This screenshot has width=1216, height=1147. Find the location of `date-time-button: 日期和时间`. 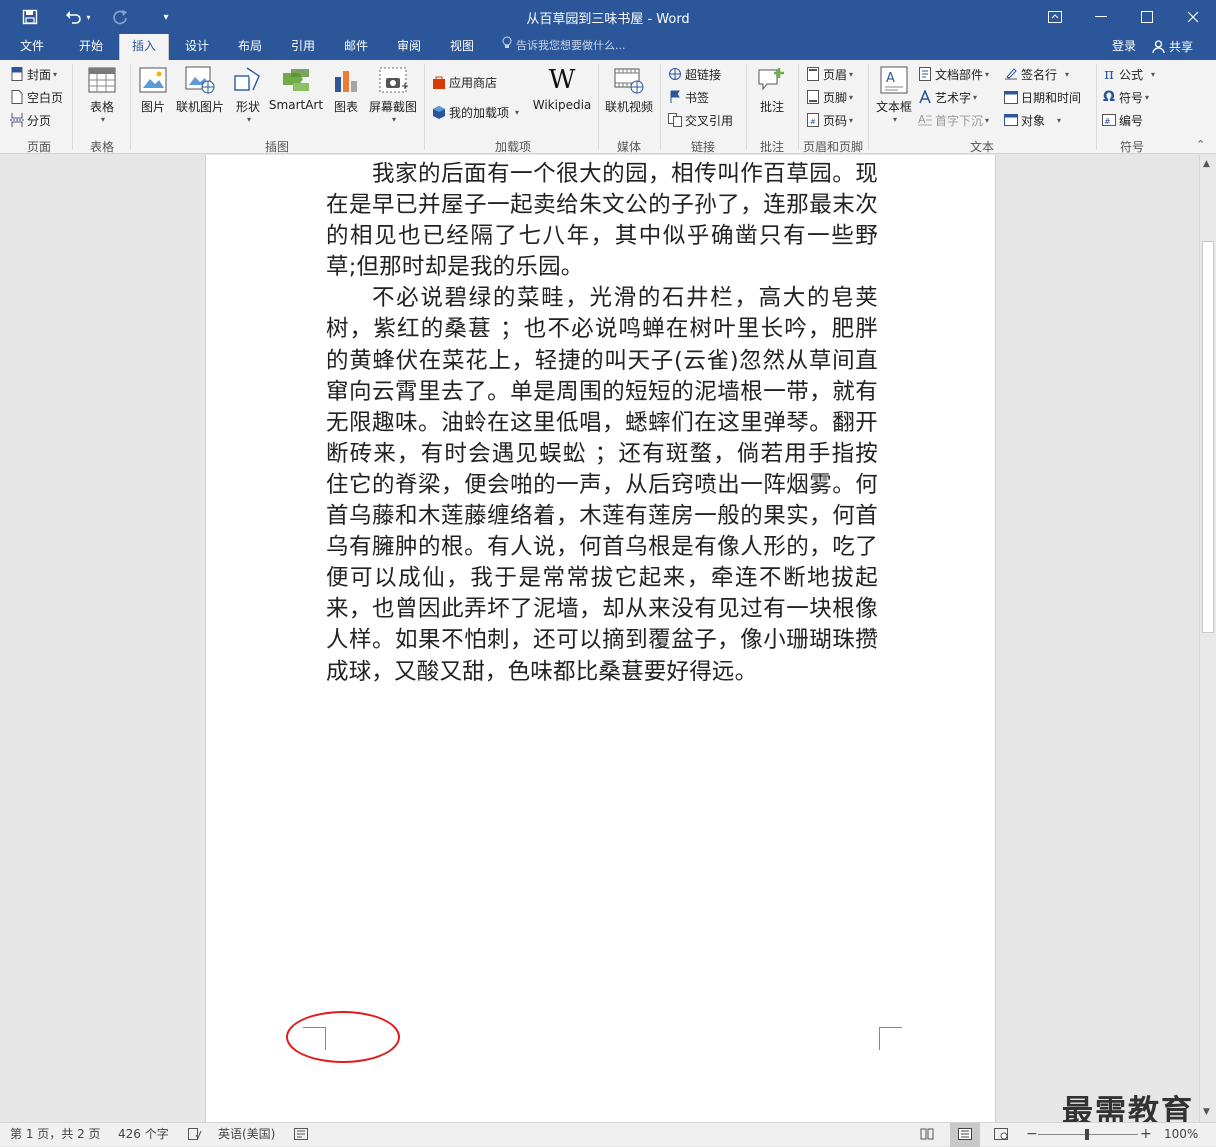

date-time-button: 日期和时间 is located at coordinates (1042, 97).